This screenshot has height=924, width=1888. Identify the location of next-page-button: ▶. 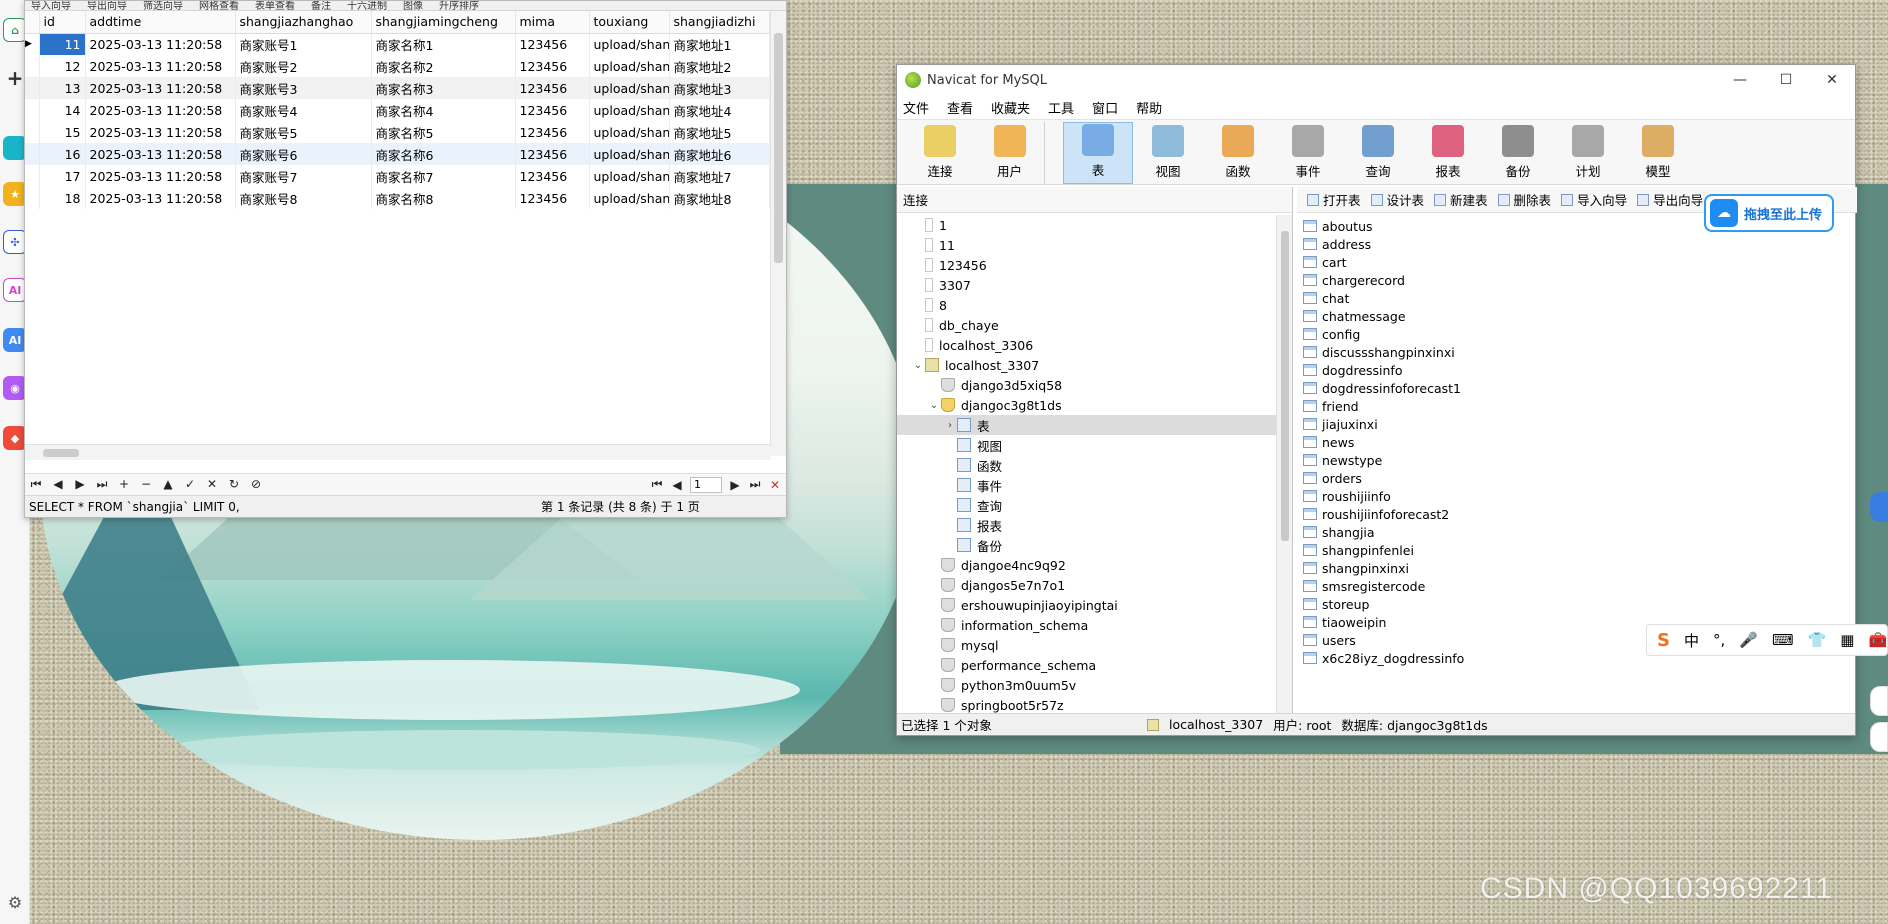
(735, 485).